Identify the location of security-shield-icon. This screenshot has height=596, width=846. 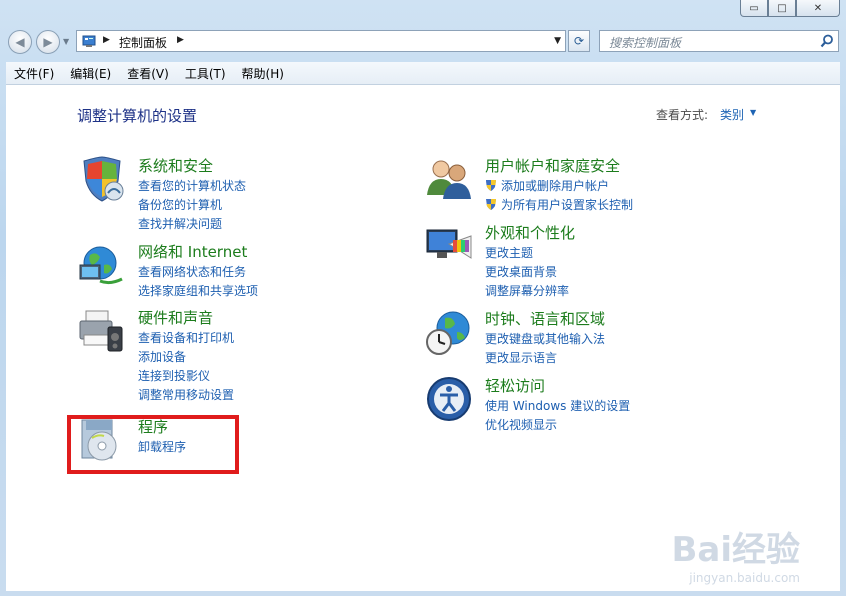
(102, 179).